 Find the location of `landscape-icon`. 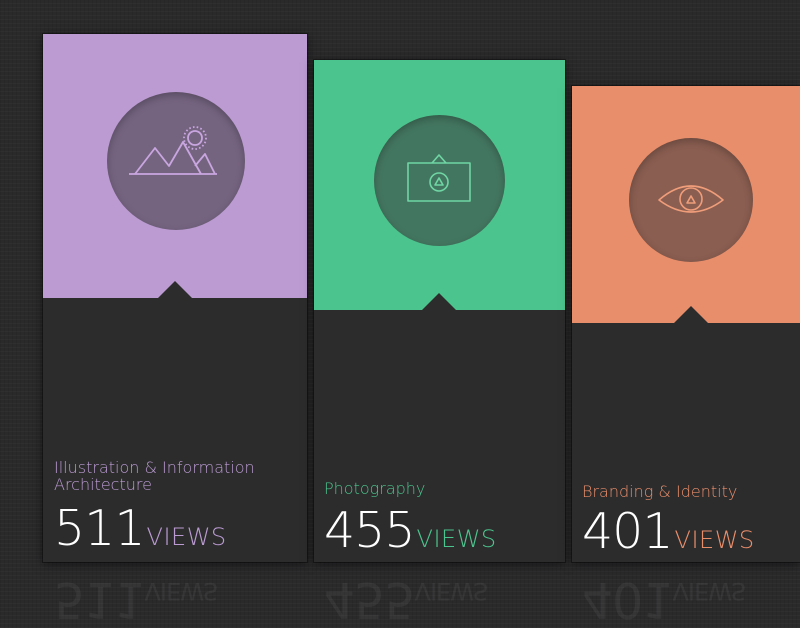

landscape-icon is located at coordinates (173, 150).